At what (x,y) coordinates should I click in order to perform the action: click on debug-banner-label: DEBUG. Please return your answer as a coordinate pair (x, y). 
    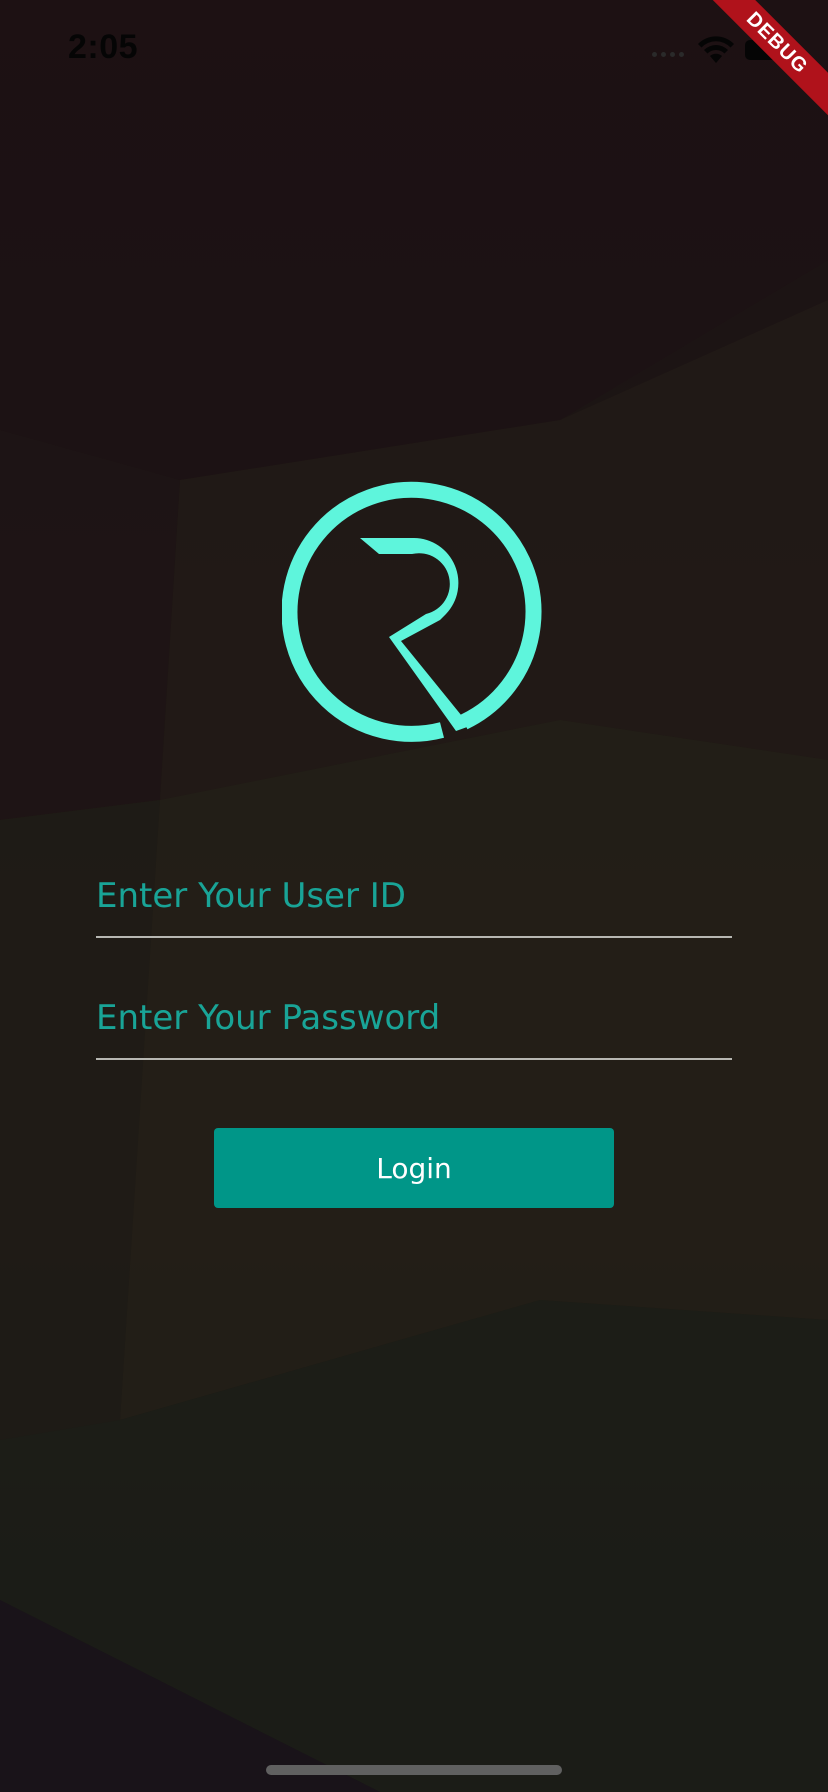
    Looking at the image, I should click on (768, 60).